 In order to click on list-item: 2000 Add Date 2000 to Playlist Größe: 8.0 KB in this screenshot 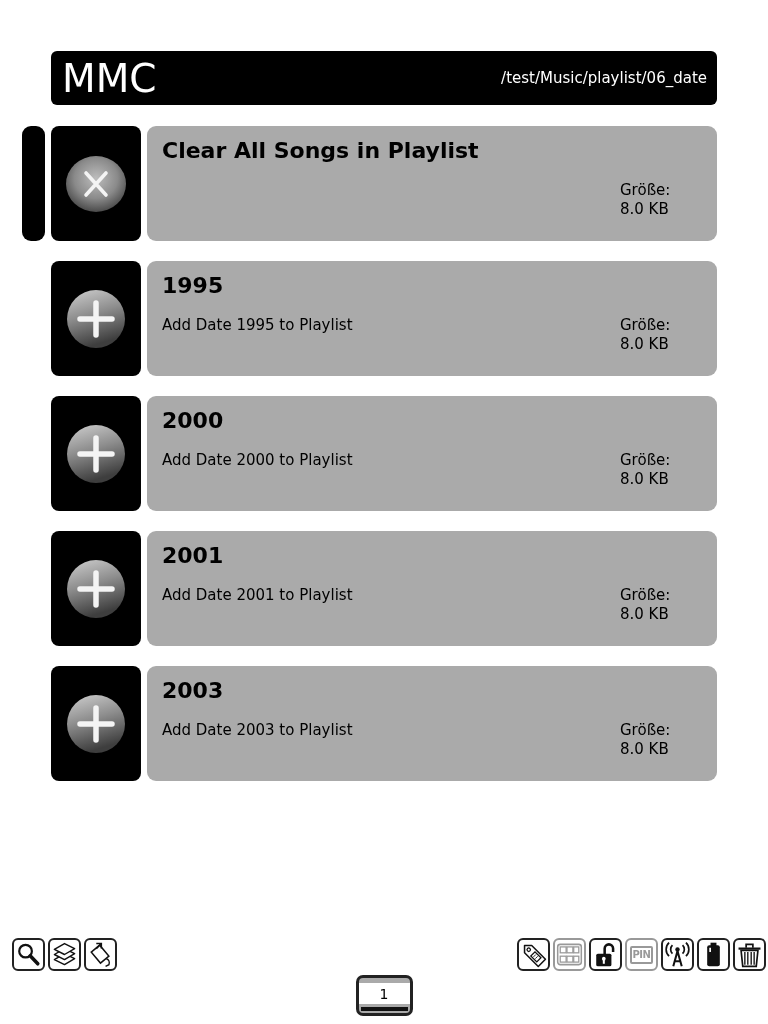, I will do `click(432, 453)`.